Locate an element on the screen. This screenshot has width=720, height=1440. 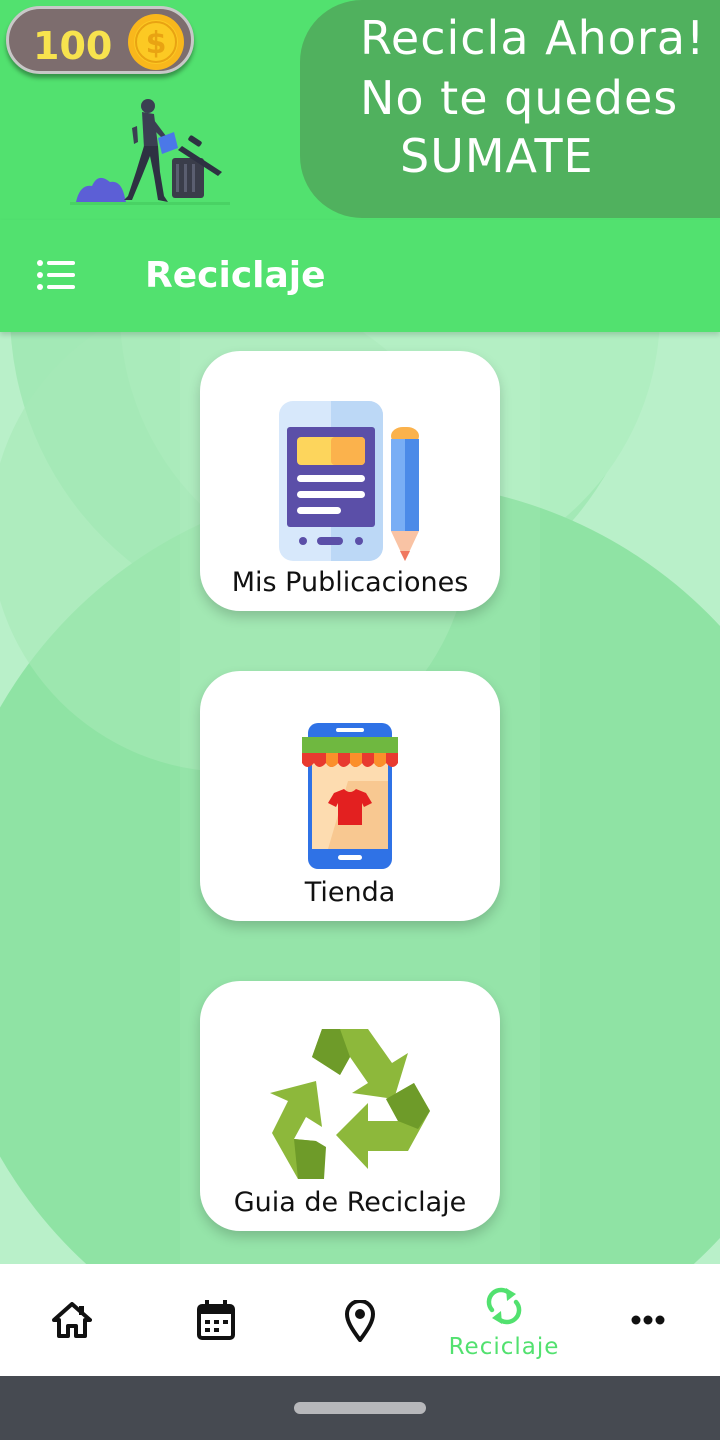
slogan-line-2: No te quedes is located at coordinates (519, 98).